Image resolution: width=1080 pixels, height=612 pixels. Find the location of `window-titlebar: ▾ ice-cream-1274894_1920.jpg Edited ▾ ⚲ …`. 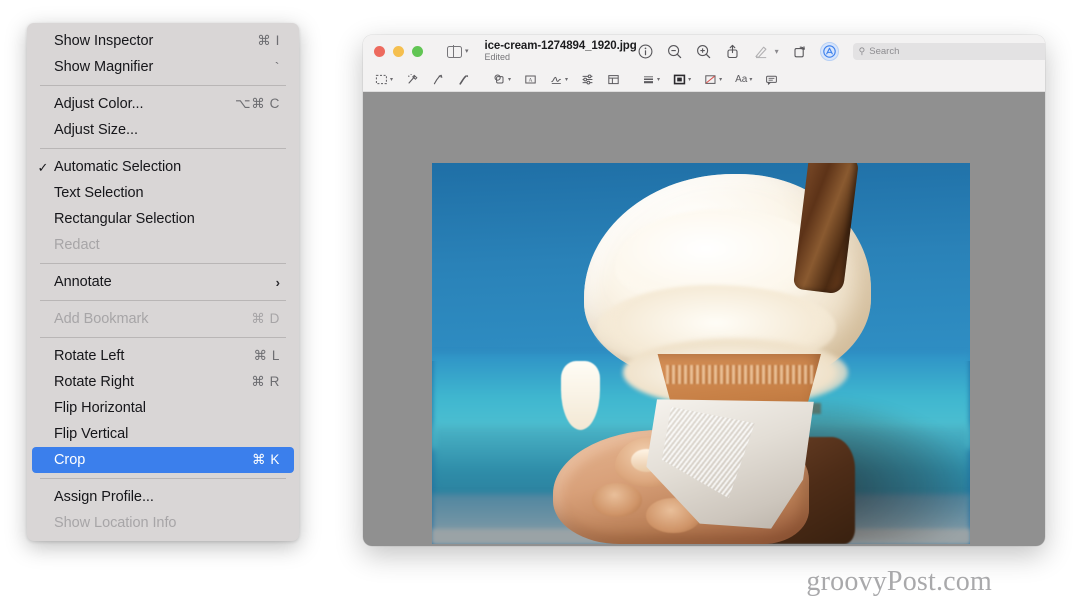

window-titlebar: ▾ ice-cream-1274894_1920.jpg Edited ▾ ⚲ … is located at coordinates (704, 51).